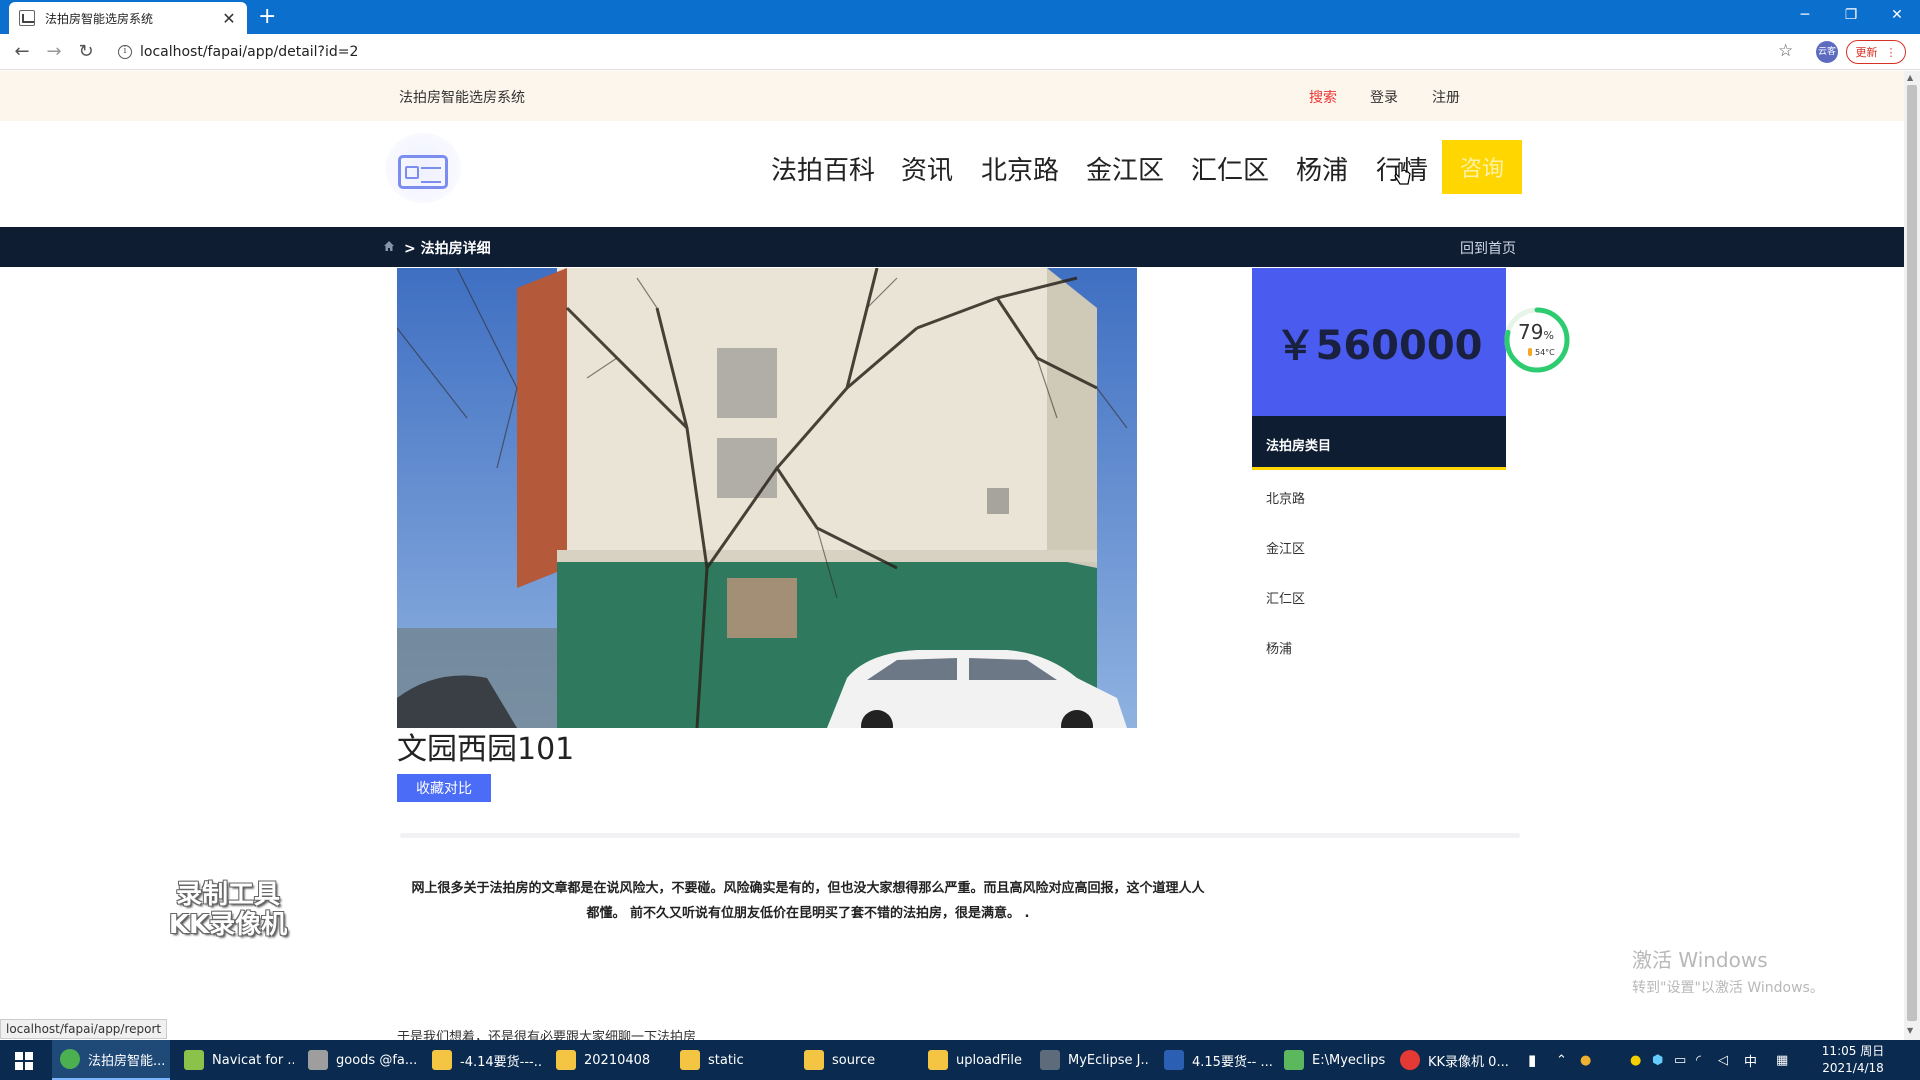 This screenshot has height=1080, width=1920. What do you see at coordinates (1020, 168) in the screenshot?
I see `nav-item-beijinglu: 北京路` at bounding box center [1020, 168].